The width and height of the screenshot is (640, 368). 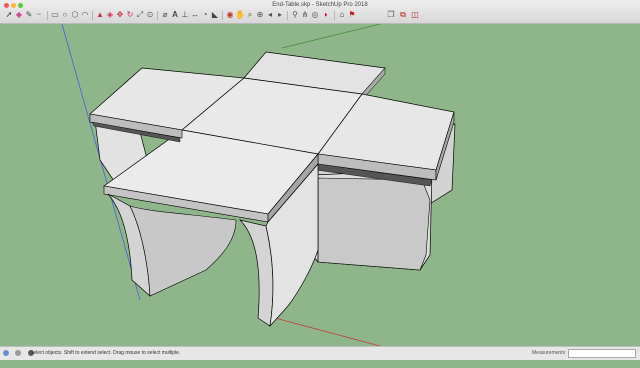 I want to click on axes-icon: ⊥, so click(x=185, y=15).